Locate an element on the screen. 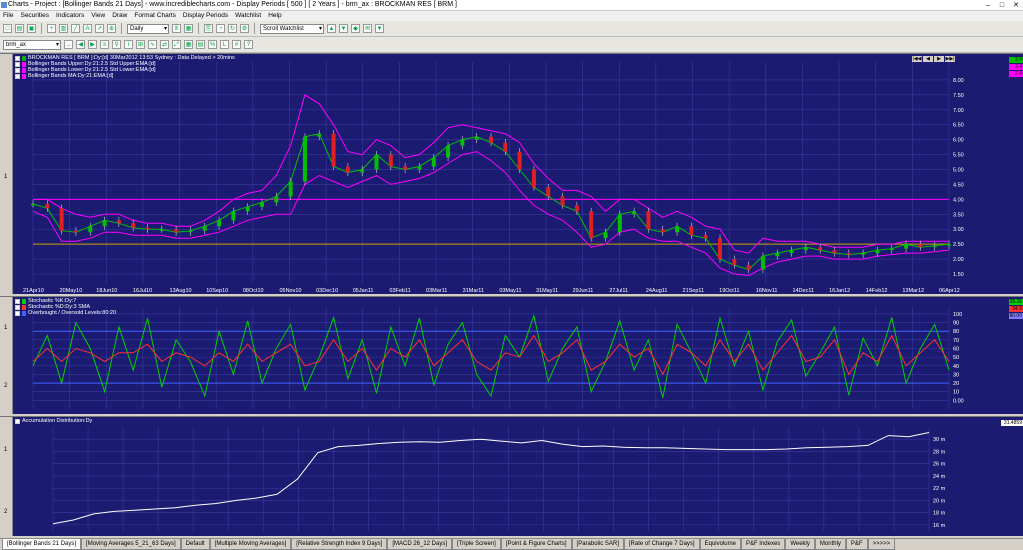  scale-icon: ▦ is located at coordinates (188, 28).